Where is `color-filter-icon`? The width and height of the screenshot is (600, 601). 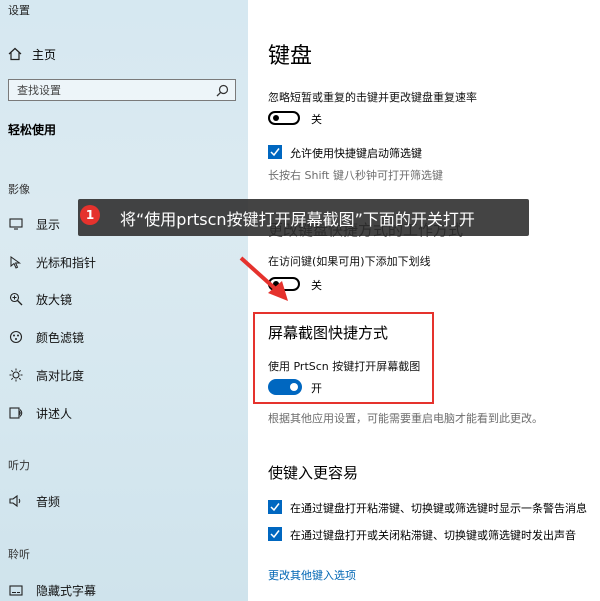 color-filter-icon is located at coordinates (16, 337).